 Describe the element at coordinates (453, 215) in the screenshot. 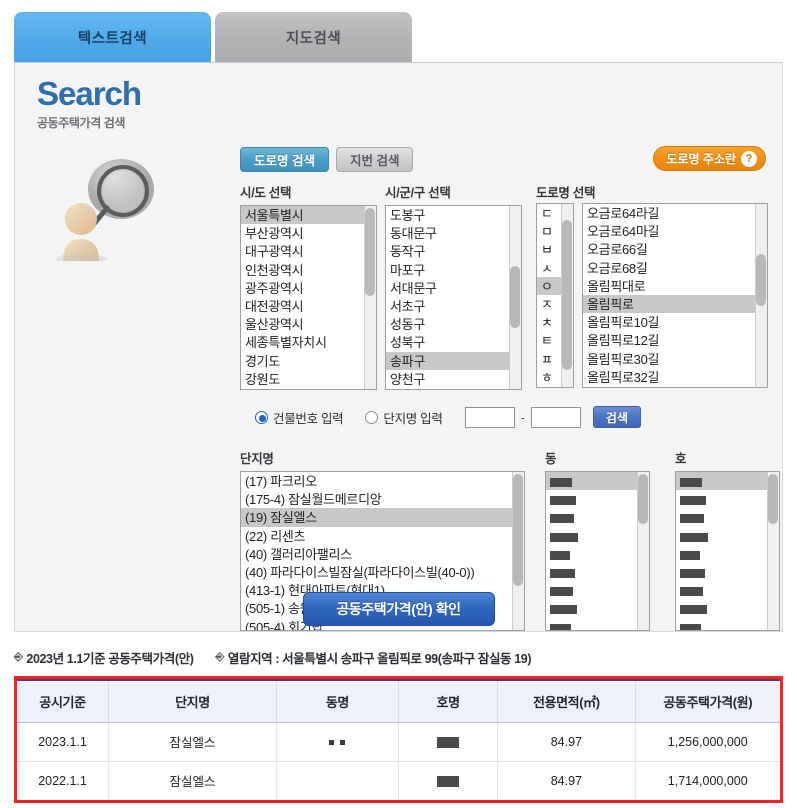

I see `sigungu-item: 도봉구` at that location.